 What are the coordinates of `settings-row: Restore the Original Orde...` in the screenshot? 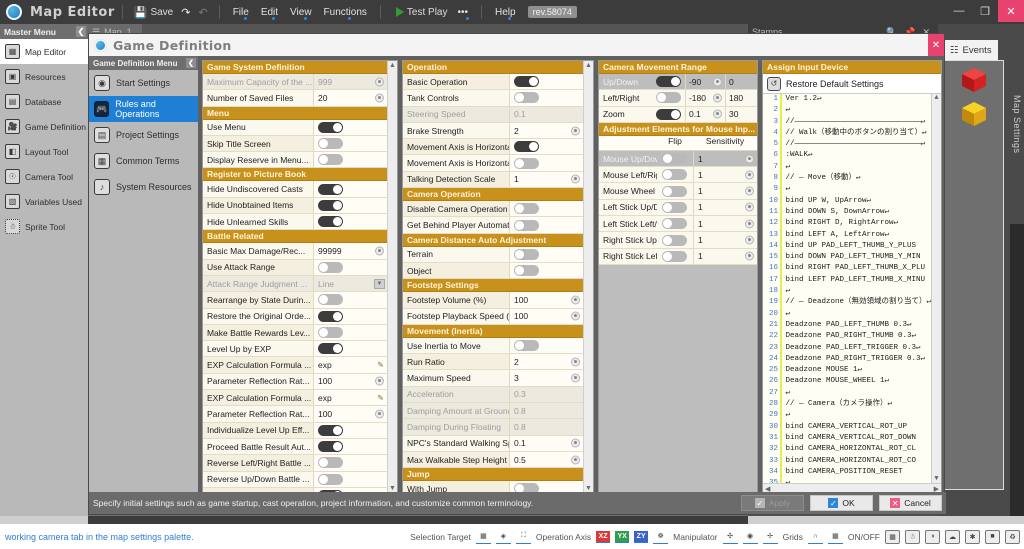 It's located at (294, 316).